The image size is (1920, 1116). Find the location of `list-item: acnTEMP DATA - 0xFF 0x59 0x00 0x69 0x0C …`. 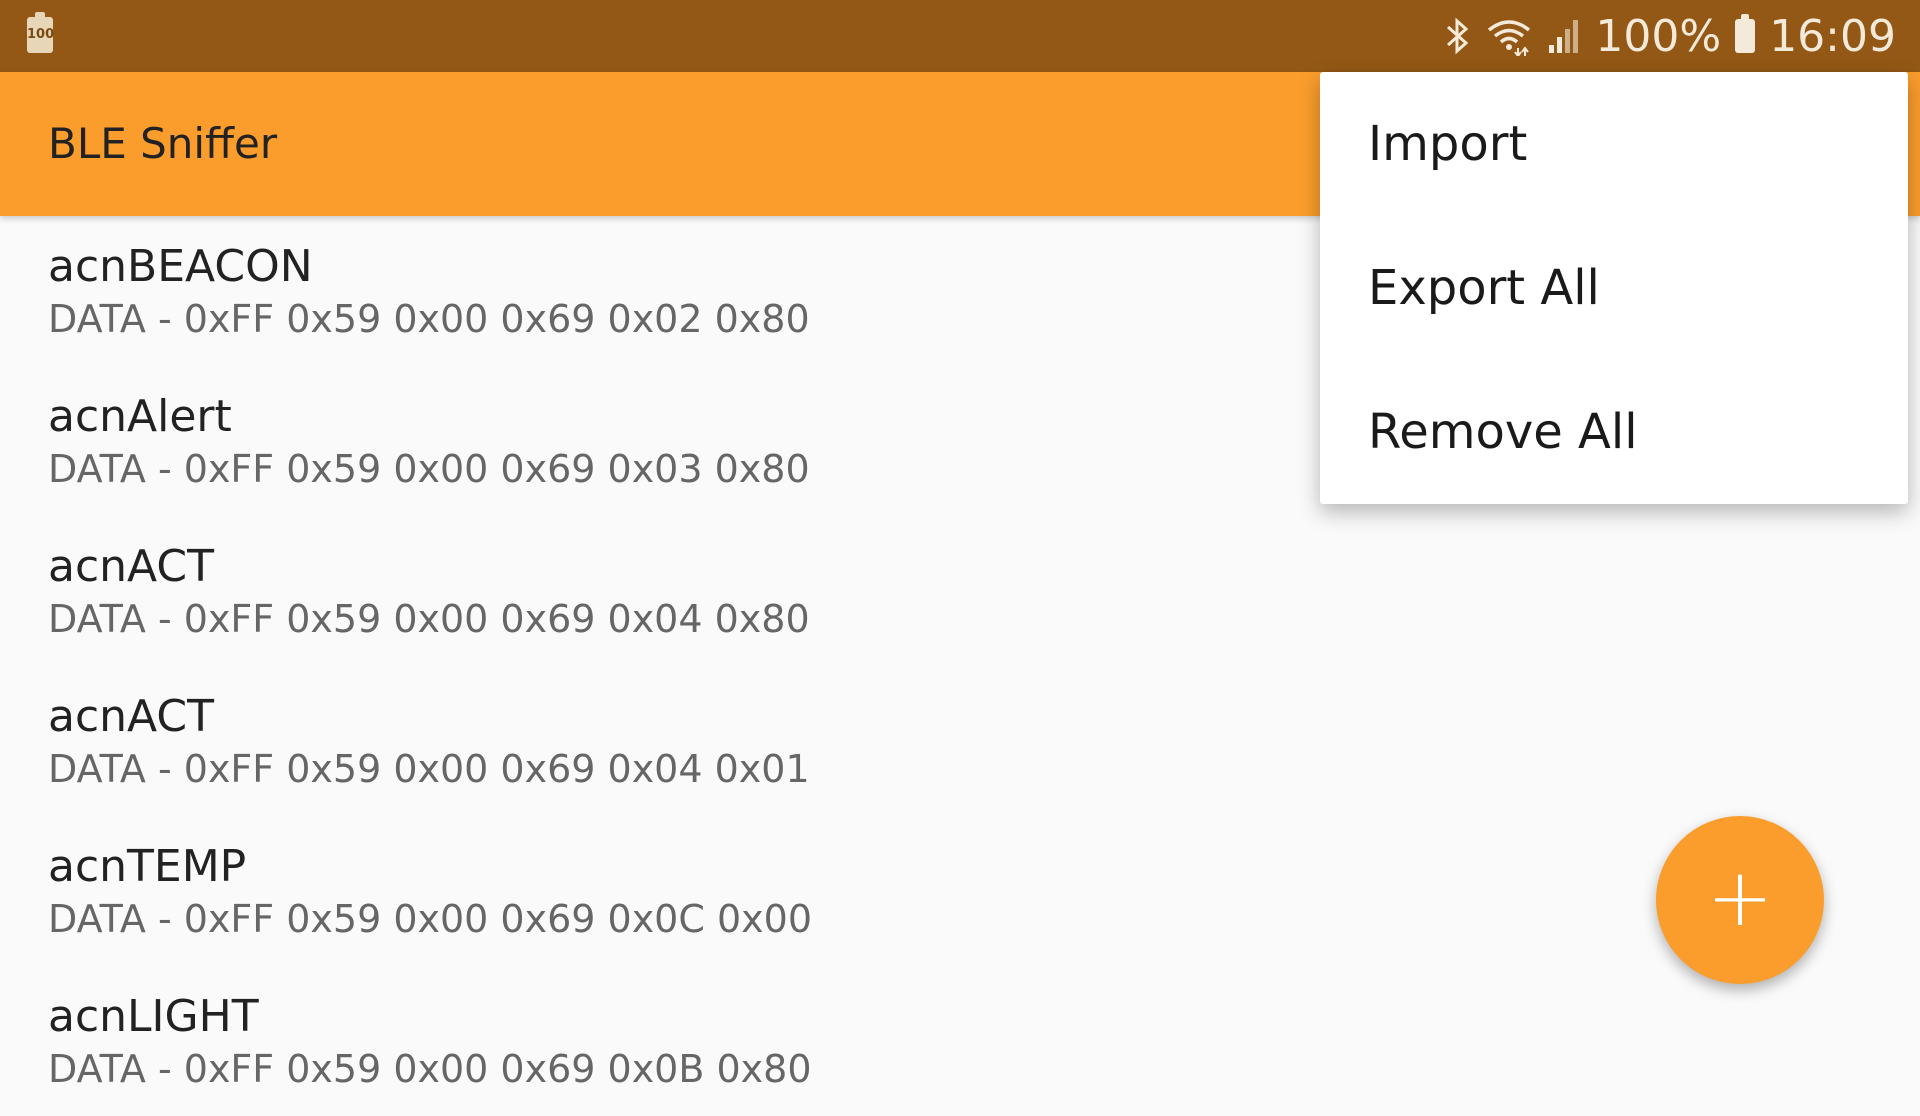

list-item: acnTEMP DATA - 0xFF 0x59 0x00 0x69 0x0C … is located at coordinates (960, 891).